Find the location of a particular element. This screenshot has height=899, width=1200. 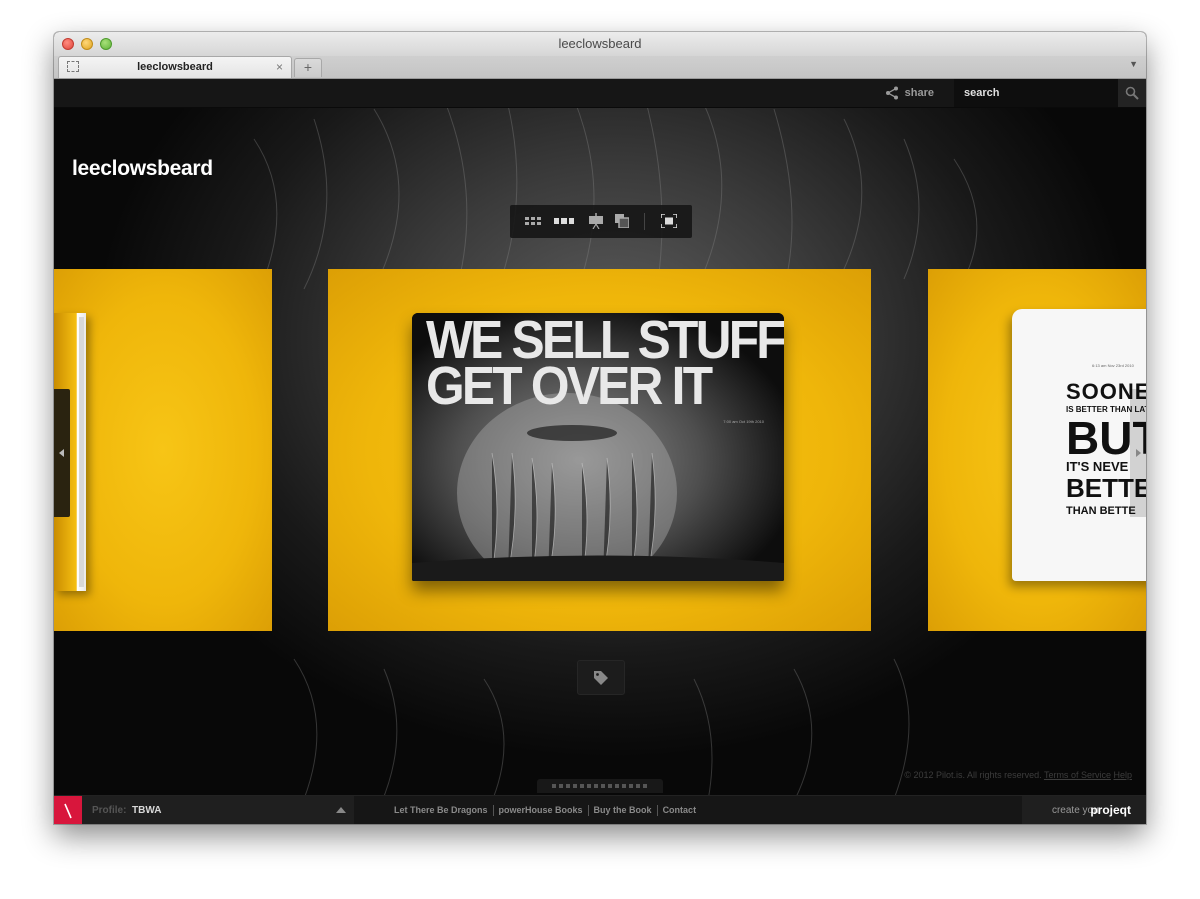

grid-view-button is located at coordinates (533, 221).